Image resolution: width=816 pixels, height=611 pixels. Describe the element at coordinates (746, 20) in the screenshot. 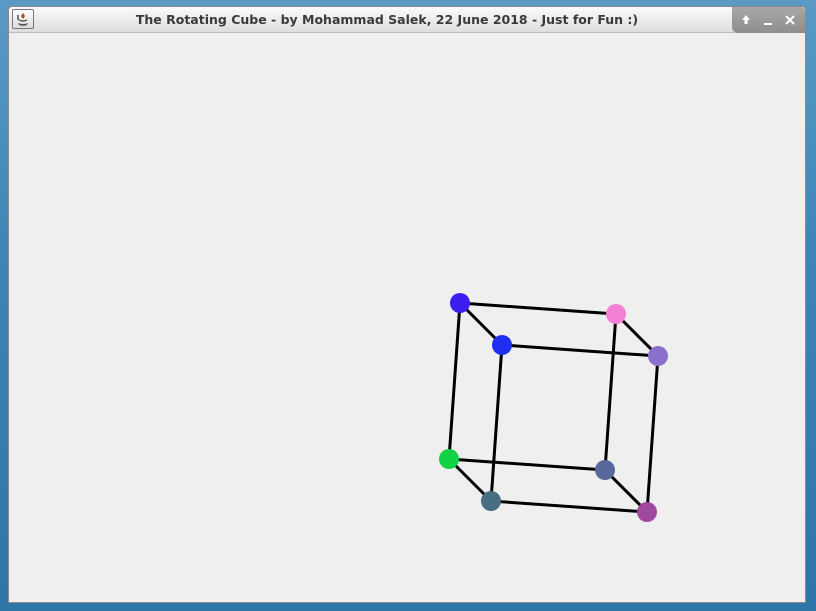

I see `maximize-icon` at that location.